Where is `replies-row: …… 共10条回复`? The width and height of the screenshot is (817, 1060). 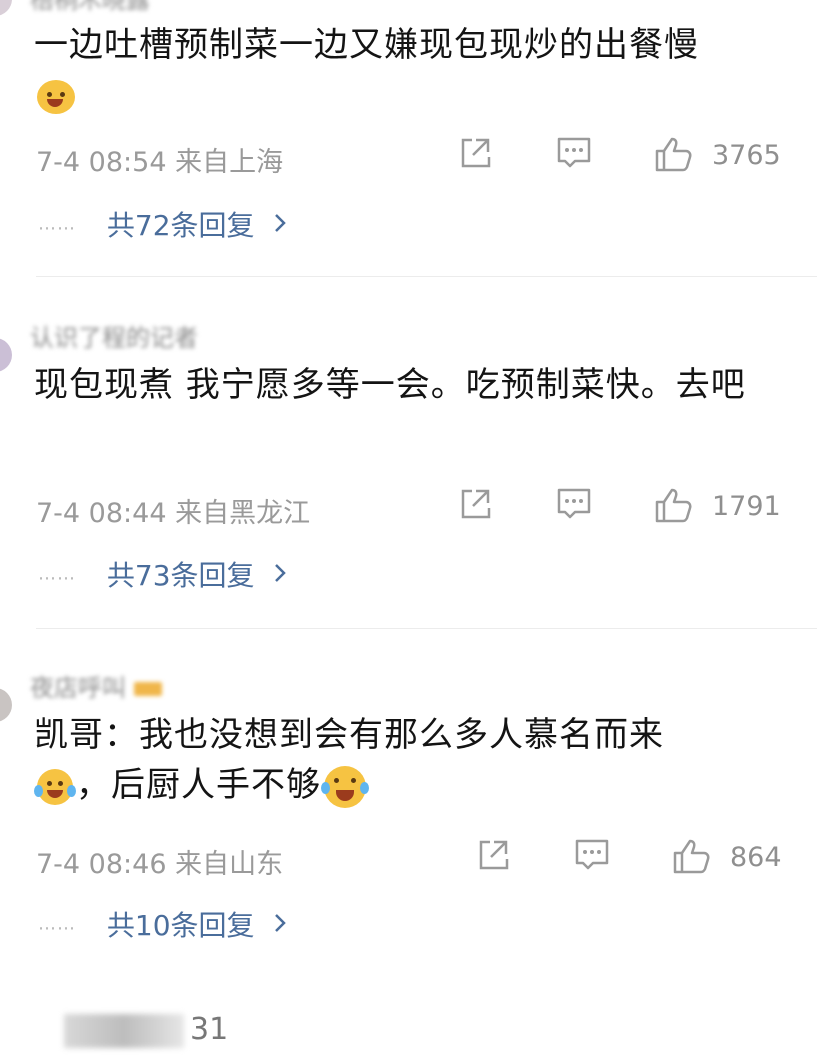
replies-row: …… 共10条回复 is located at coordinates (162, 924).